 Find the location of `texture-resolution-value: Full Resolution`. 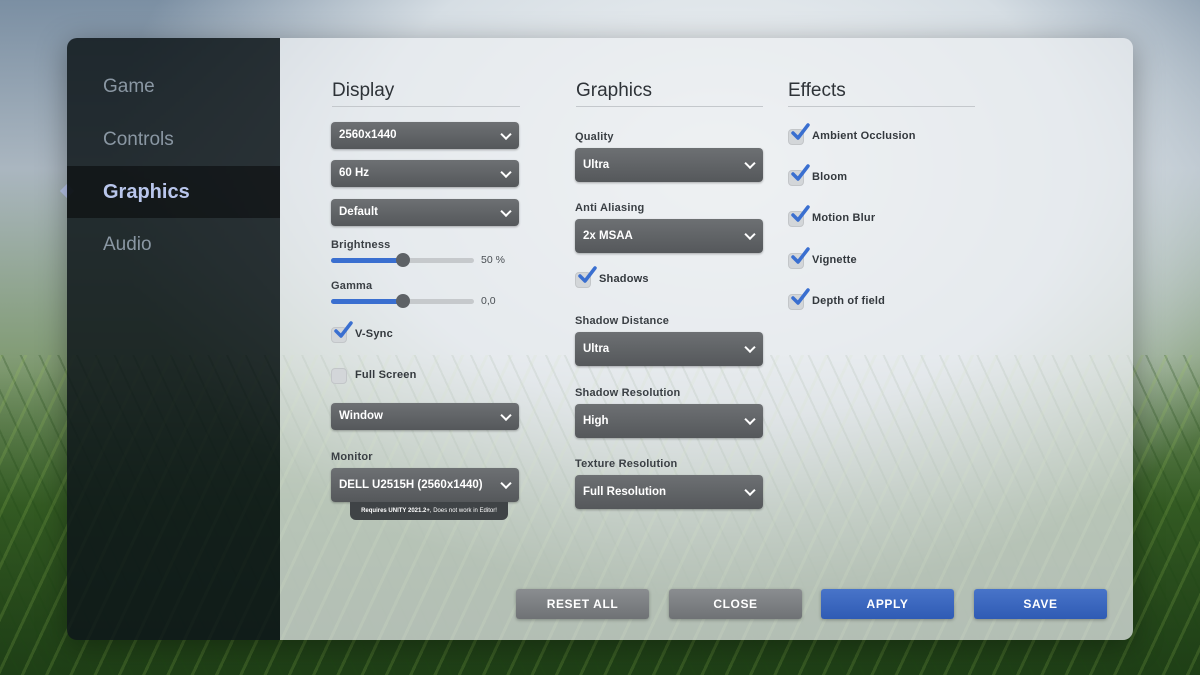

texture-resolution-value: Full Resolution is located at coordinates (625, 492).